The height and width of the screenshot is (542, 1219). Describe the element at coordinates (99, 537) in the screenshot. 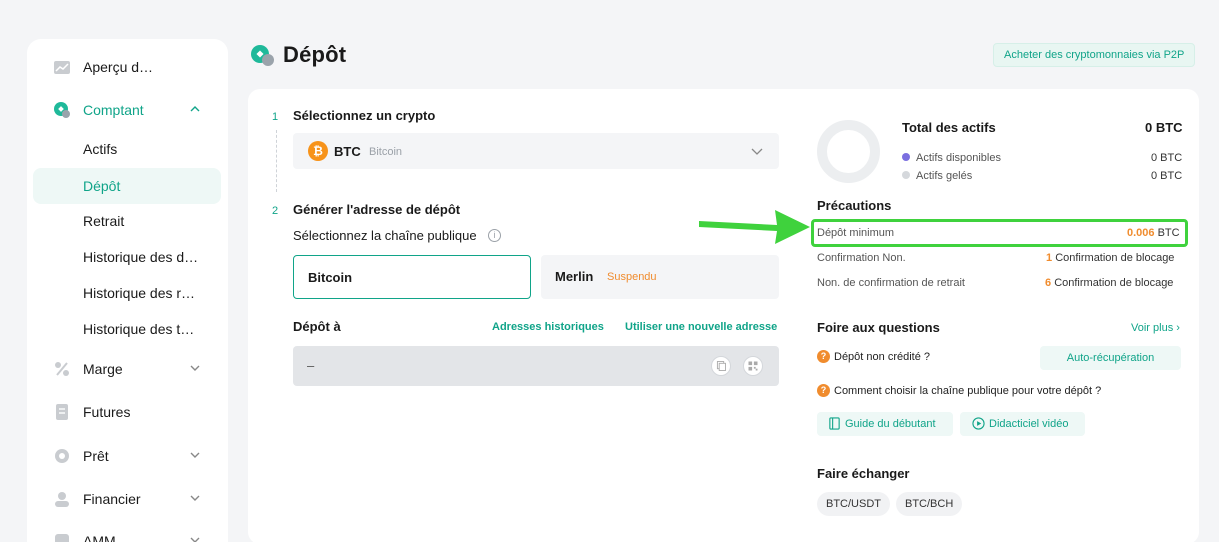

I see `sidebar-item-label: AMM` at that location.